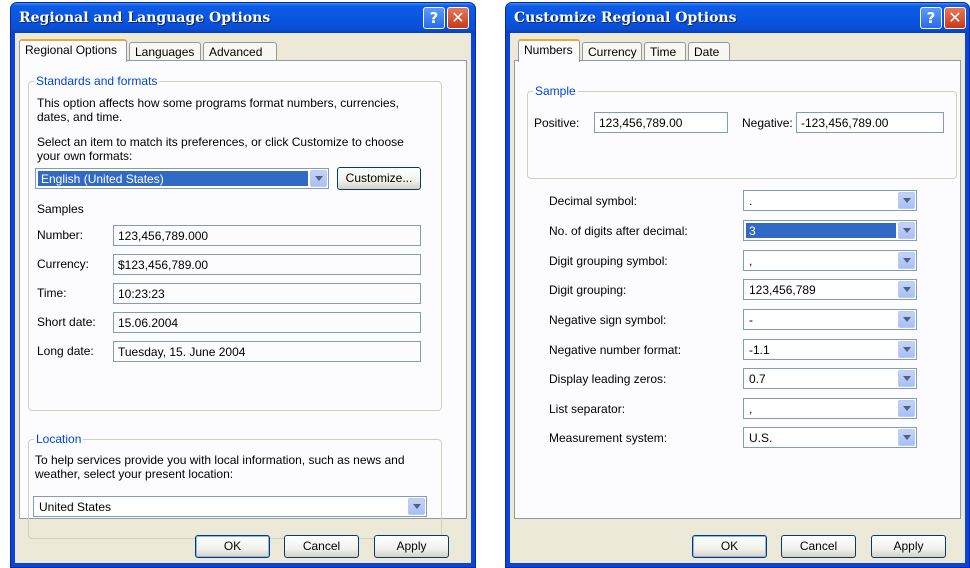 The image size is (970, 568). What do you see at coordinates (782, 290) in the screenshot?
I see `digit-grouping-value: 123,456,789` at bounding box center [782, 290].